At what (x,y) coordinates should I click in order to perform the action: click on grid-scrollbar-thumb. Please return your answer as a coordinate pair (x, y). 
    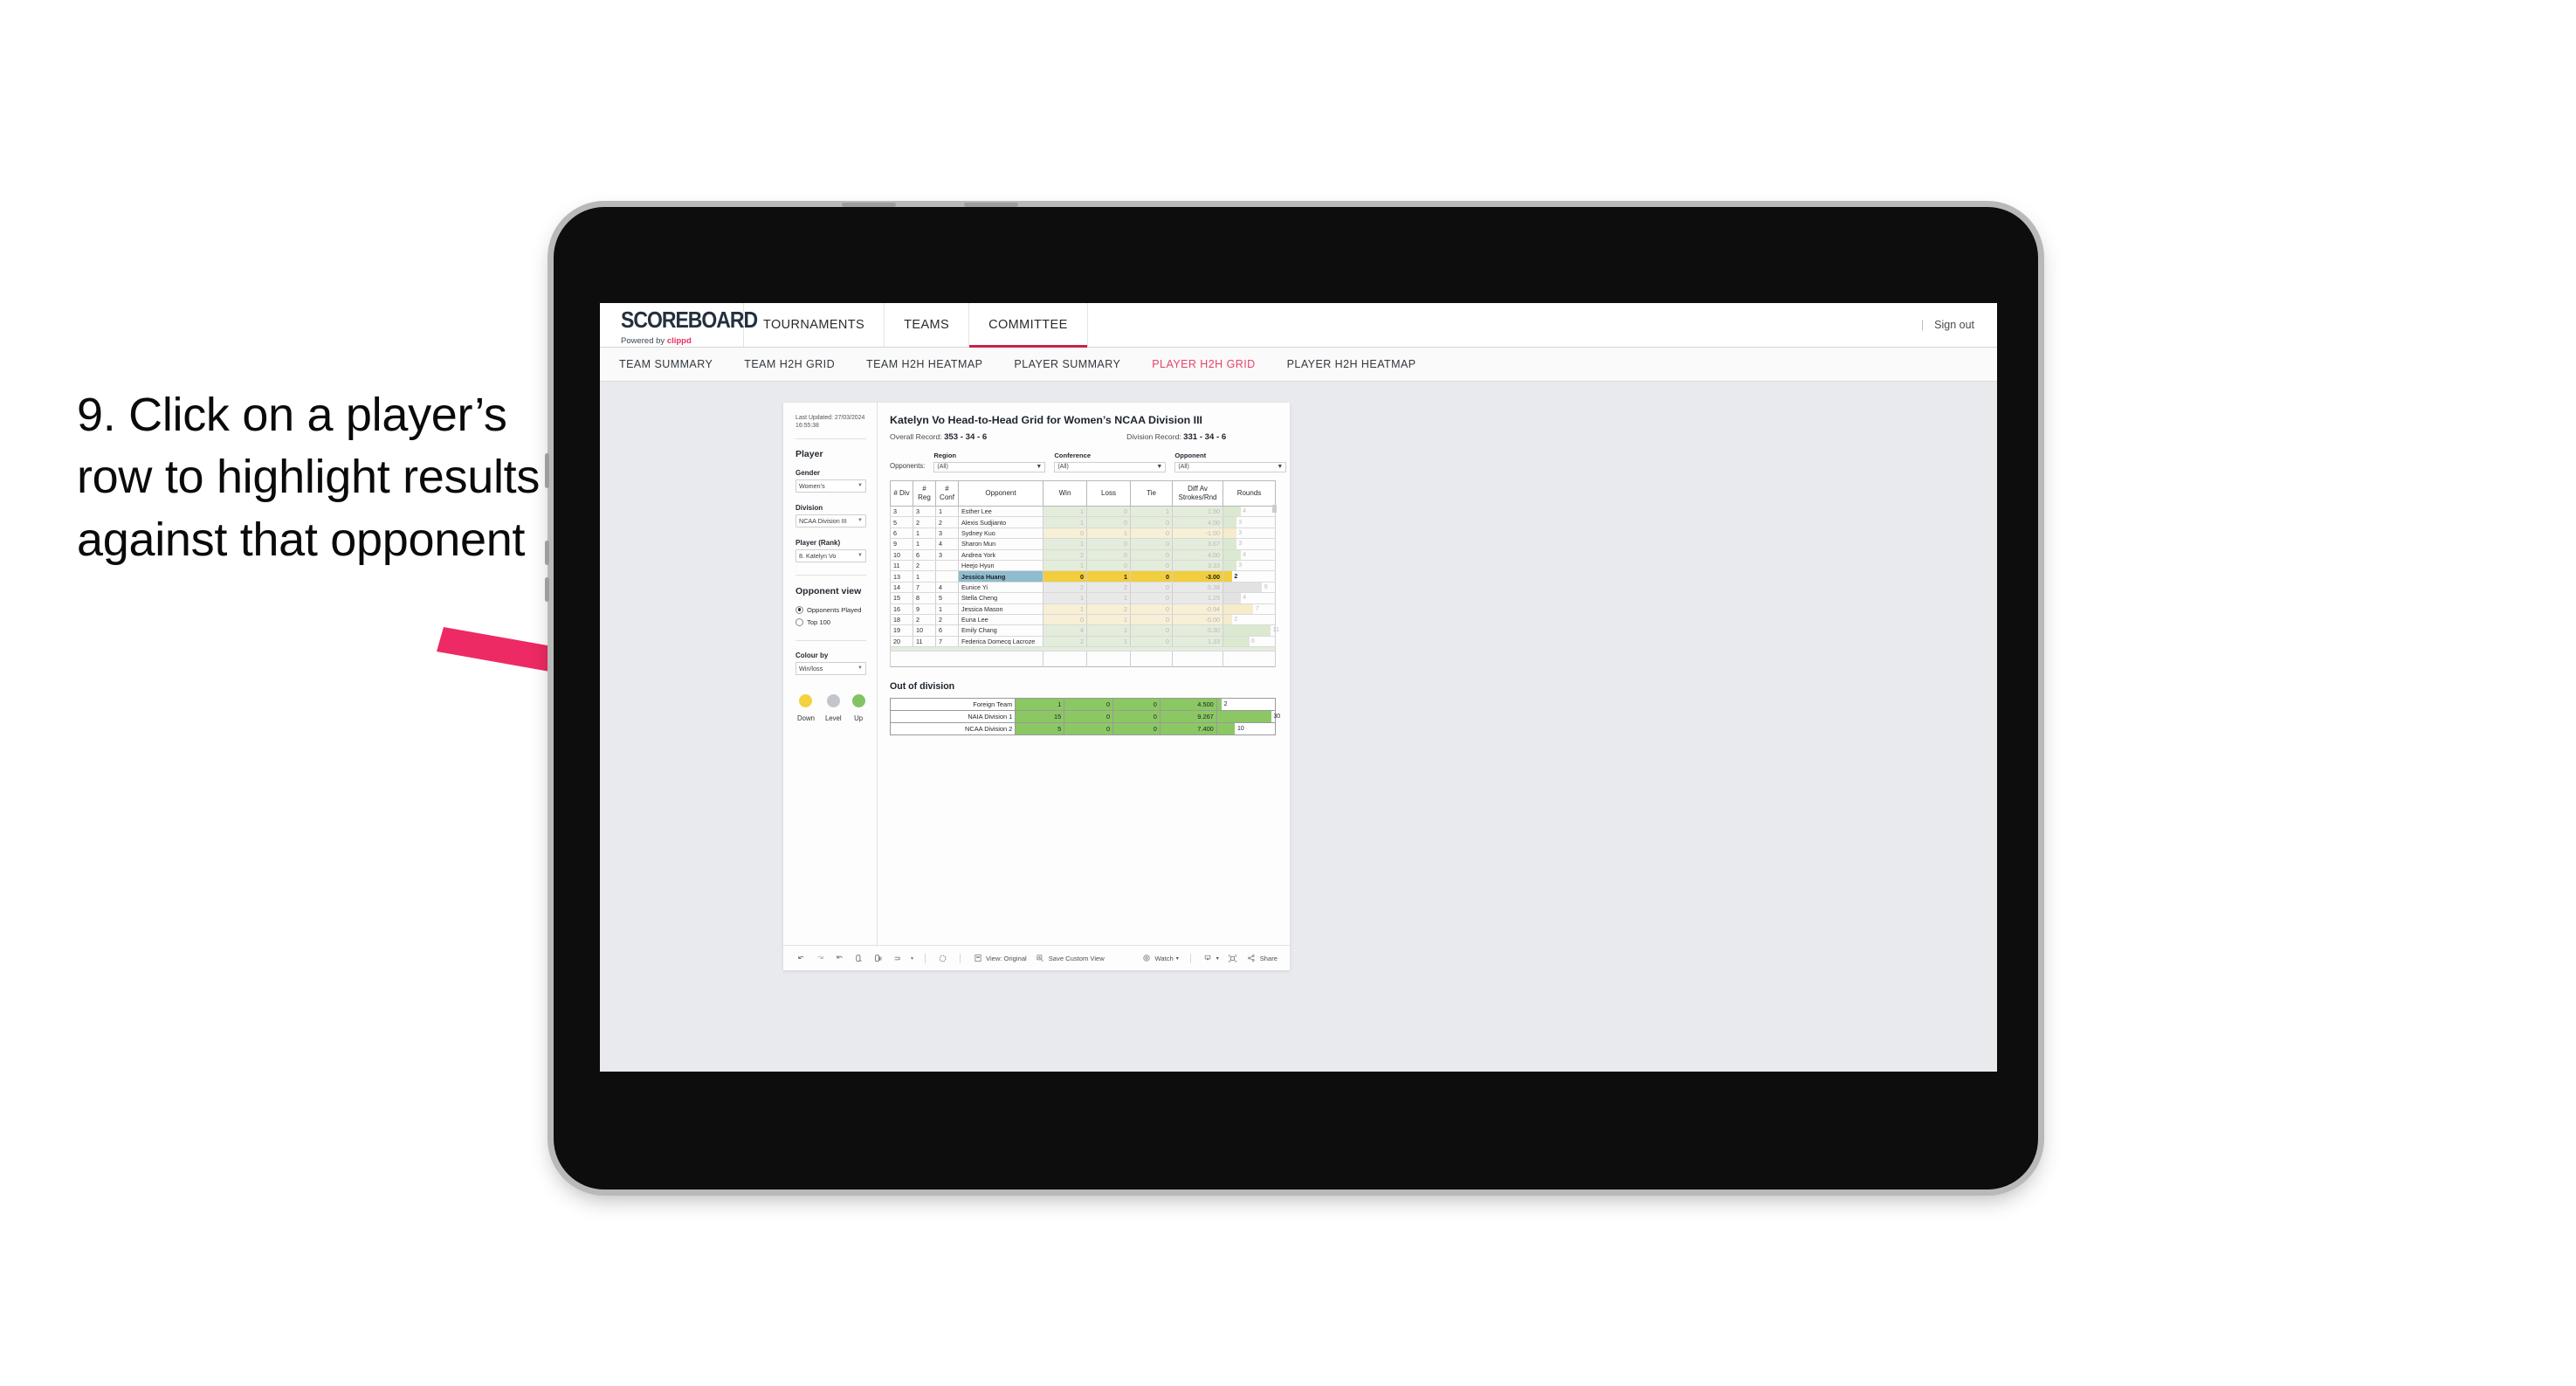
    Looking at the image, I should click on (1274, 509).